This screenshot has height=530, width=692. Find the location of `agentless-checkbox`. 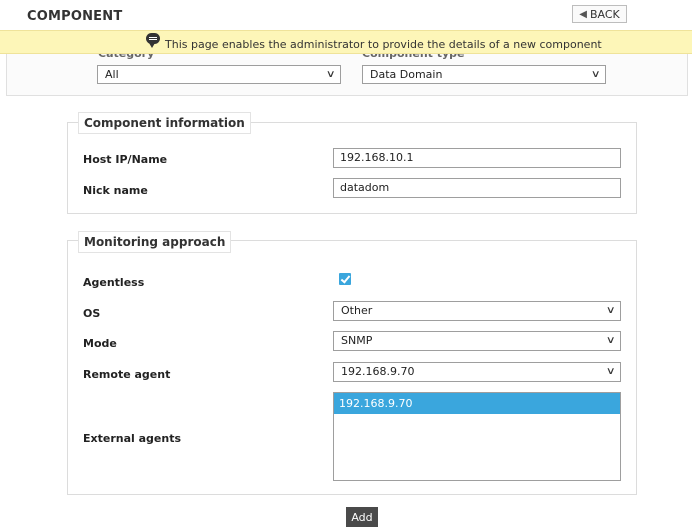

agentless-checkbox is located at coordinates (345, 279).